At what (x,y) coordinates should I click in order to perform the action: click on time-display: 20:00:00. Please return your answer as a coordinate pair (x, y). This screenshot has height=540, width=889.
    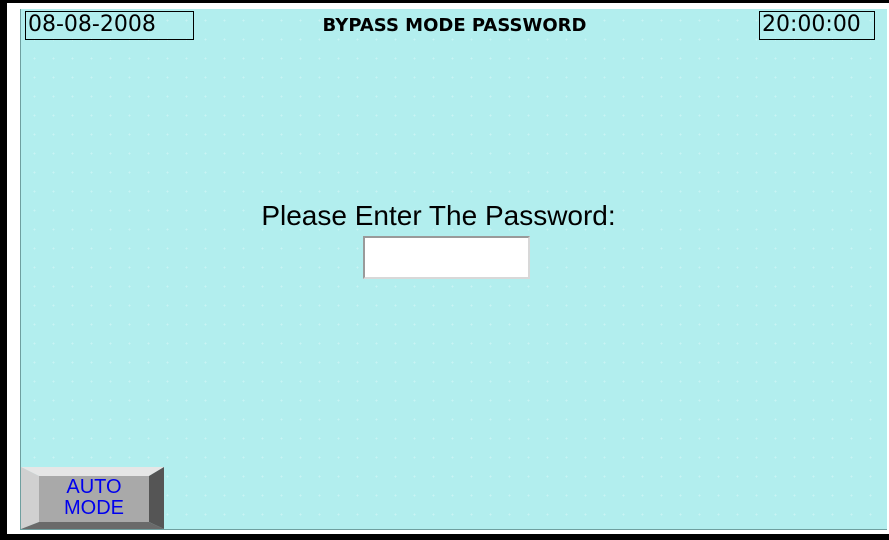
    Looking at the image, I should click on (817, 25).